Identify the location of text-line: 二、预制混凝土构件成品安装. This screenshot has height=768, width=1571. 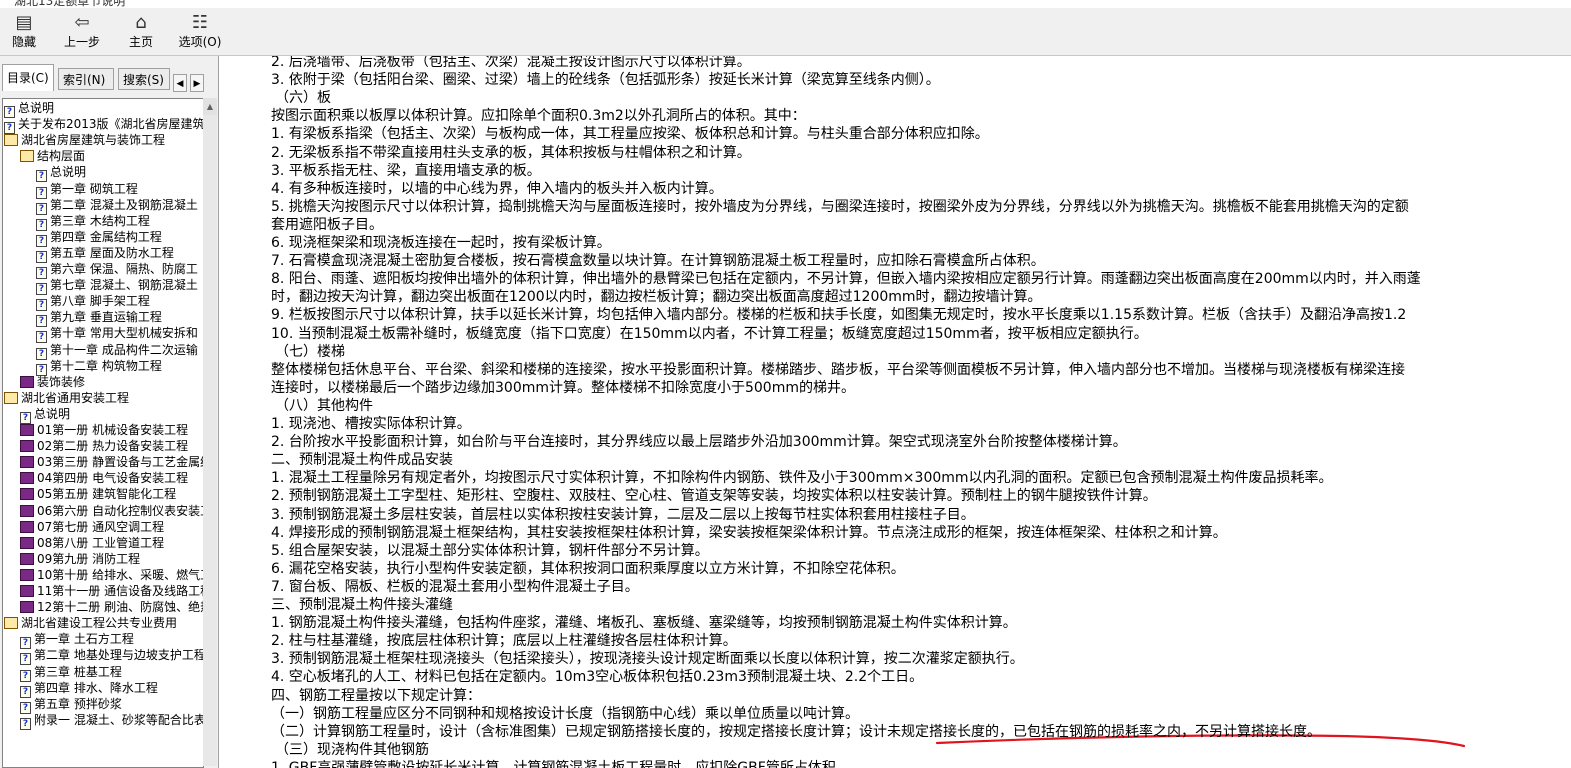
(362, 460).